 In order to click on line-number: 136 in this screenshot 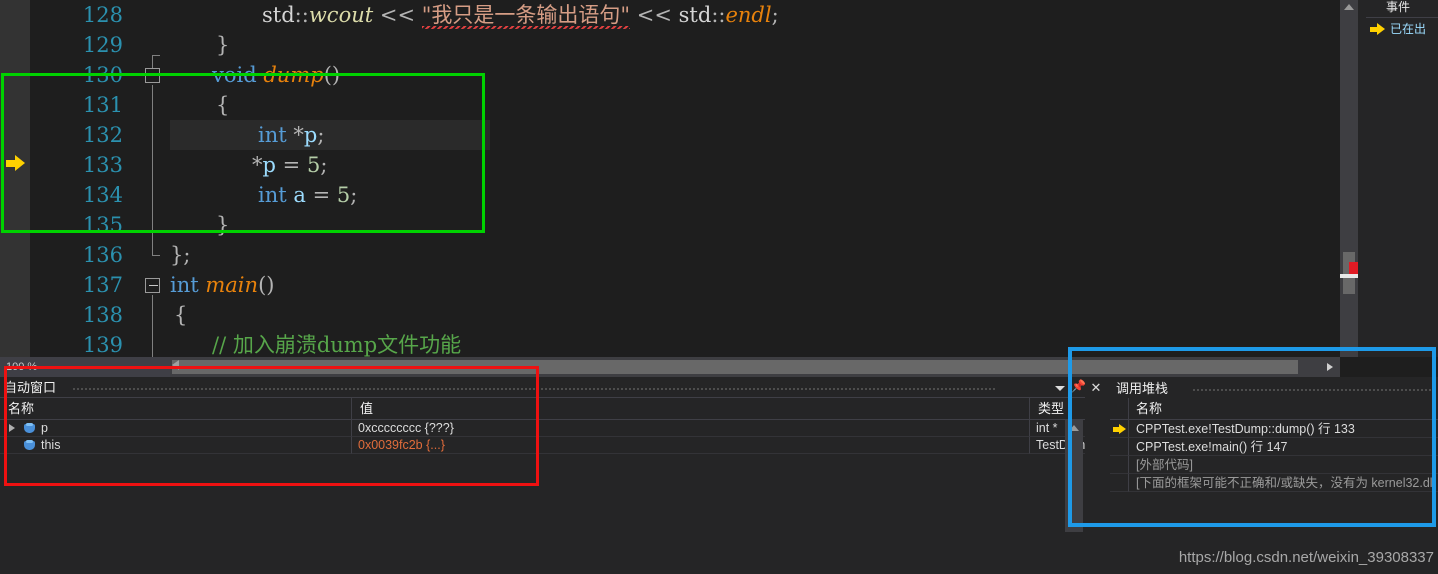, I will do `click(102, 255)`.